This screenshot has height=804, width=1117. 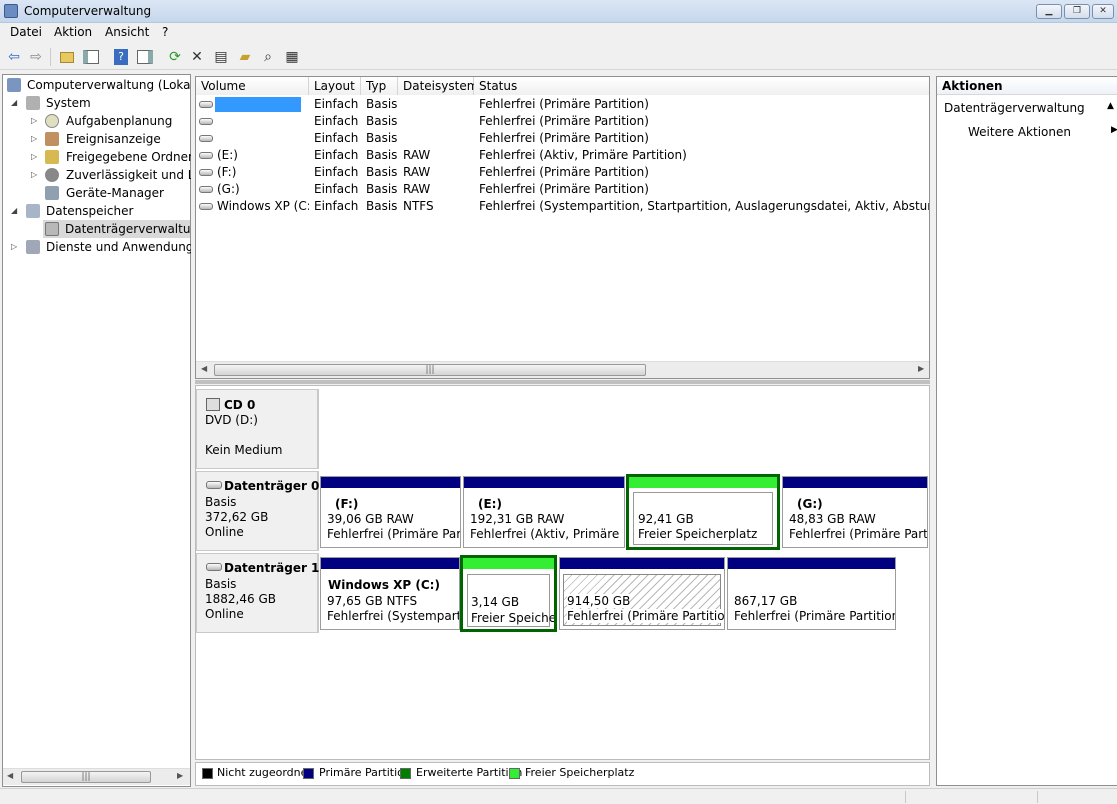 What do you see at coordinates (111, 121) in the screenshot?
I see `tree-item-aufgabenplanung: ▷ Aufgabenplanung` at bounding box center [111, 121].